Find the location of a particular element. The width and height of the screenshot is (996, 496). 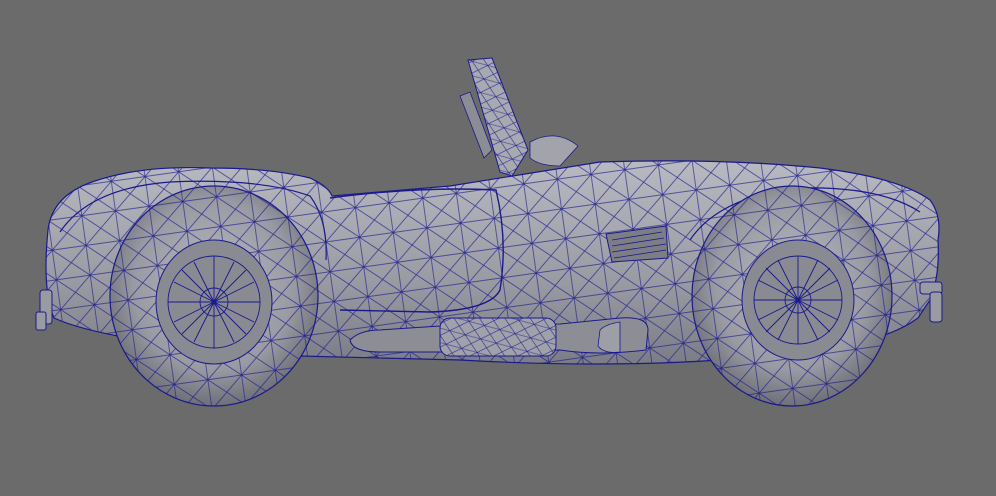

rear-bumper is located at coordinates (44, 310).